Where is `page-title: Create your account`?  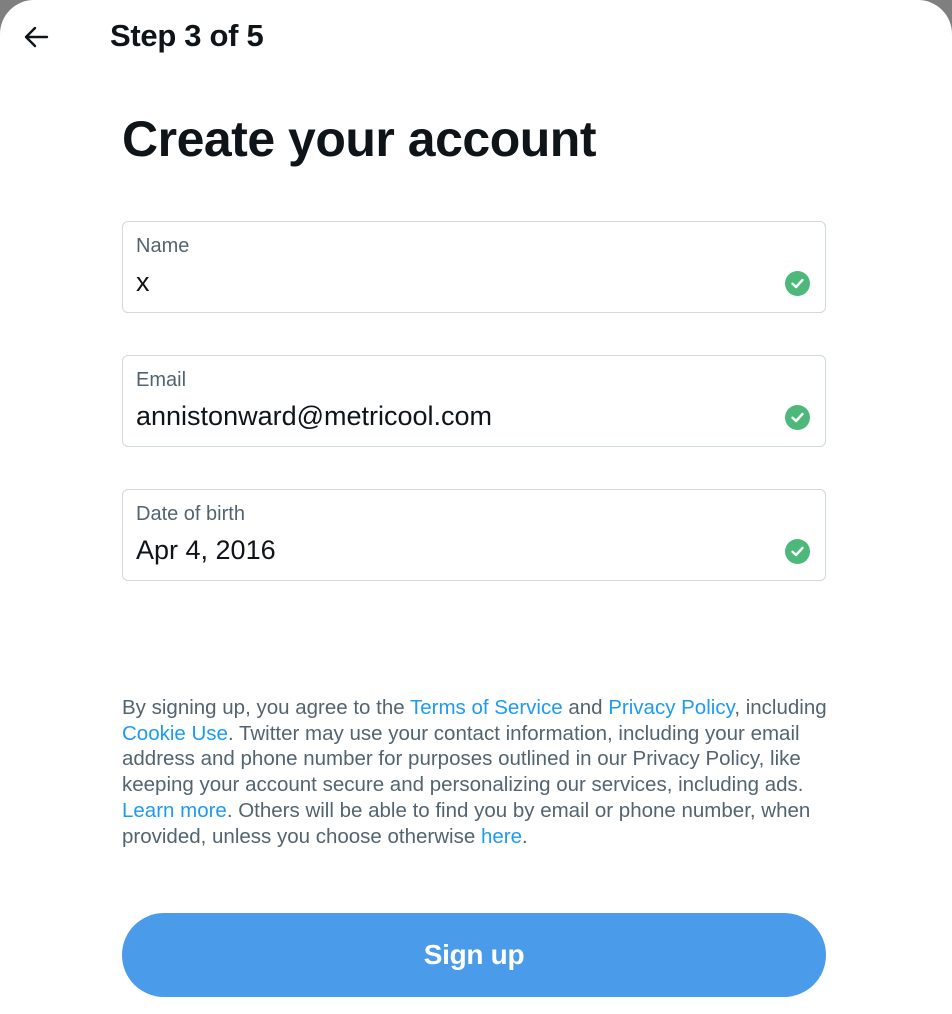
page-title: Create your account is located at coordinates (359, 139).